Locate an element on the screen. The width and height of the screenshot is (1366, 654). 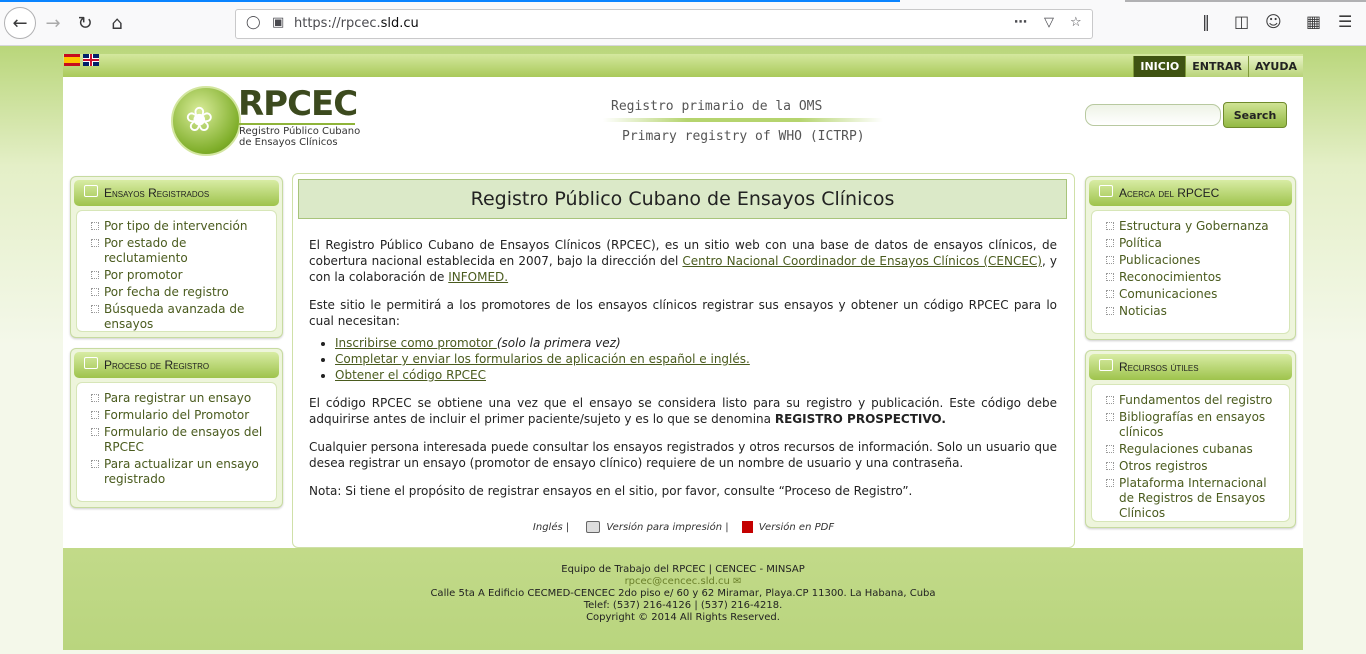
logo-title: RPCEC is located at coordinates (298, 104).